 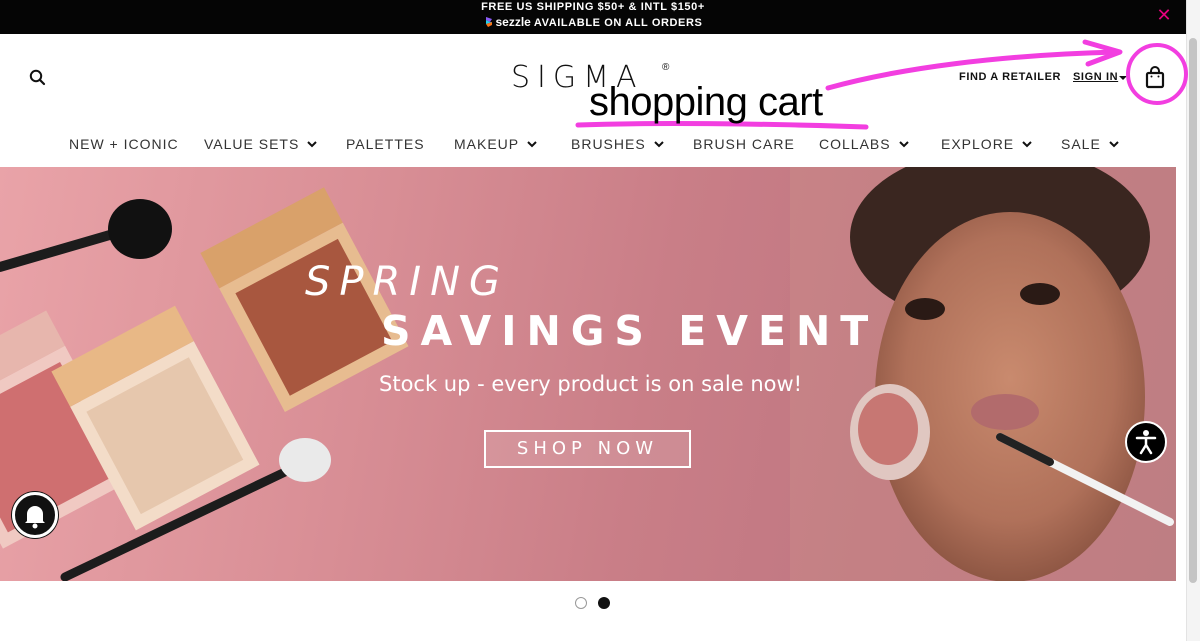 What do you see at coordinates (608, 144) in the screenshot?
I see `nav-item-label: BRUSHES` at bounding box center [608, 144].